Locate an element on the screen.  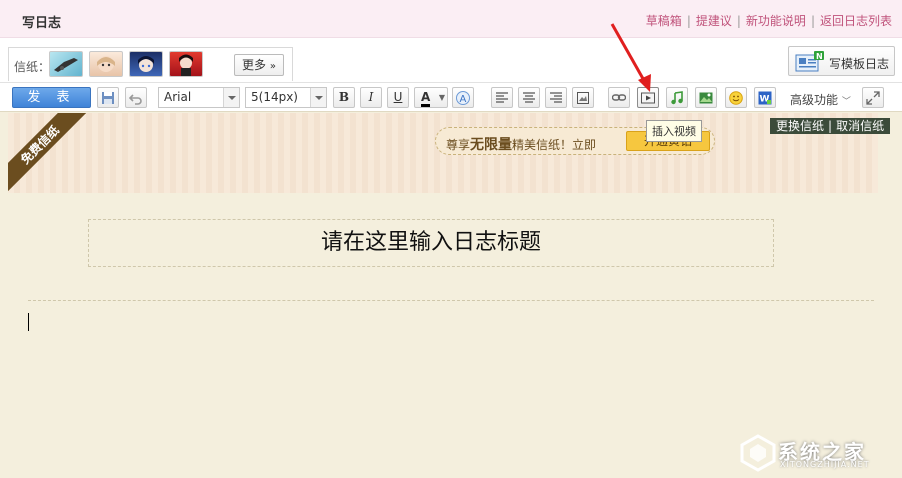
underline-button: U is located at coordinates (398, 97).